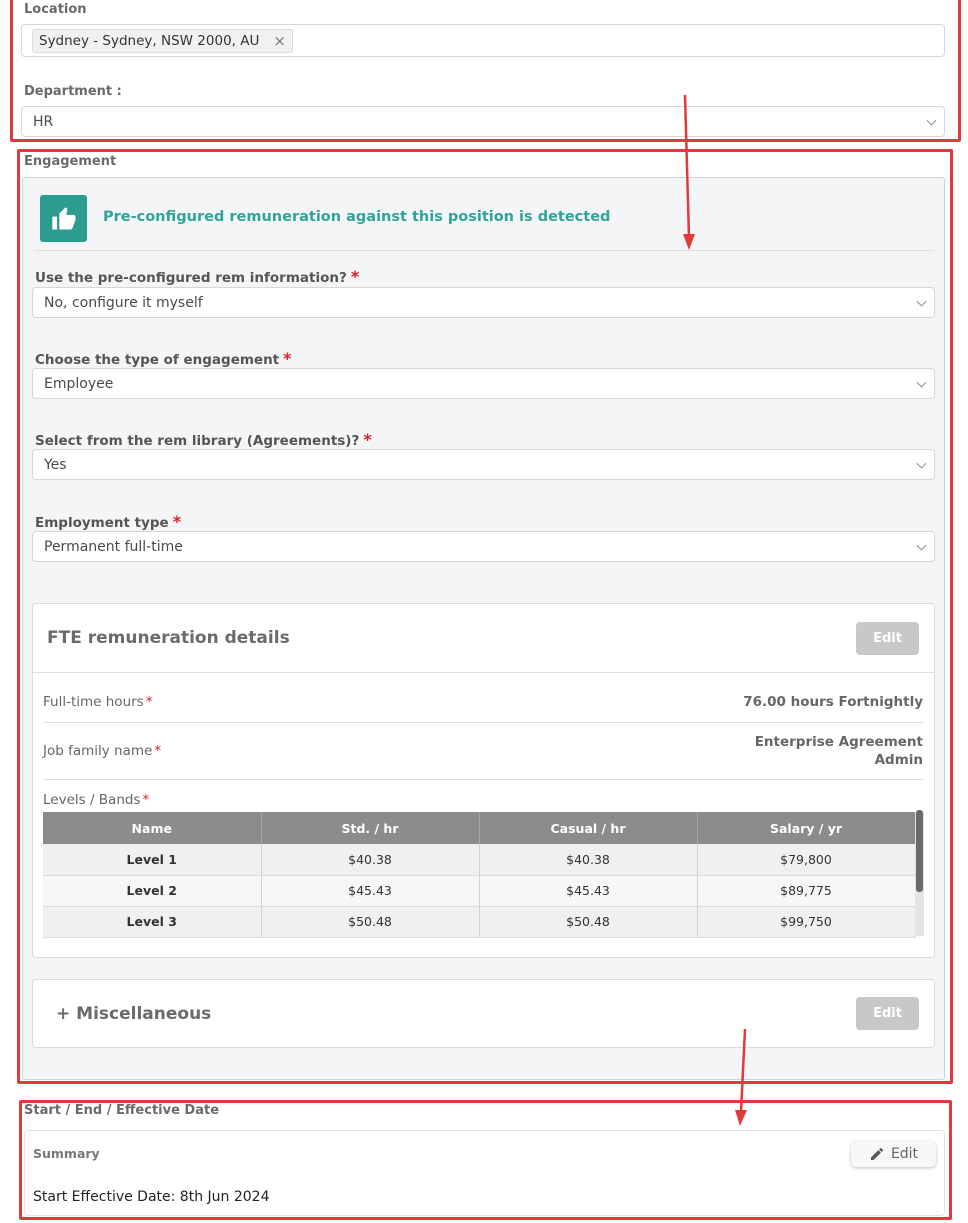  Describe the element at coordinates (483, 383) in the screenshot. I see `engagement-type-select: Employee` at that location.